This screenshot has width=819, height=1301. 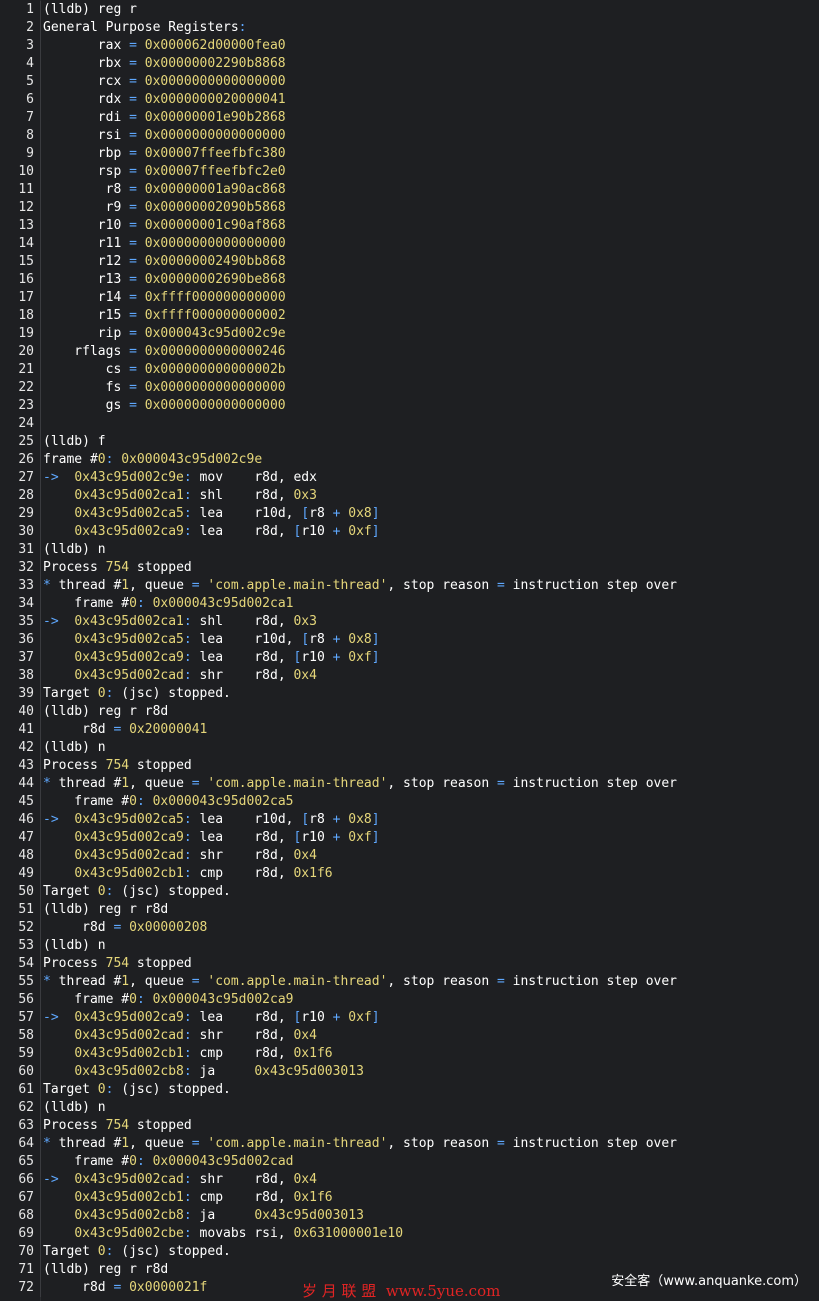 I want to click on line-number: 5, so click(x=30, y=81).